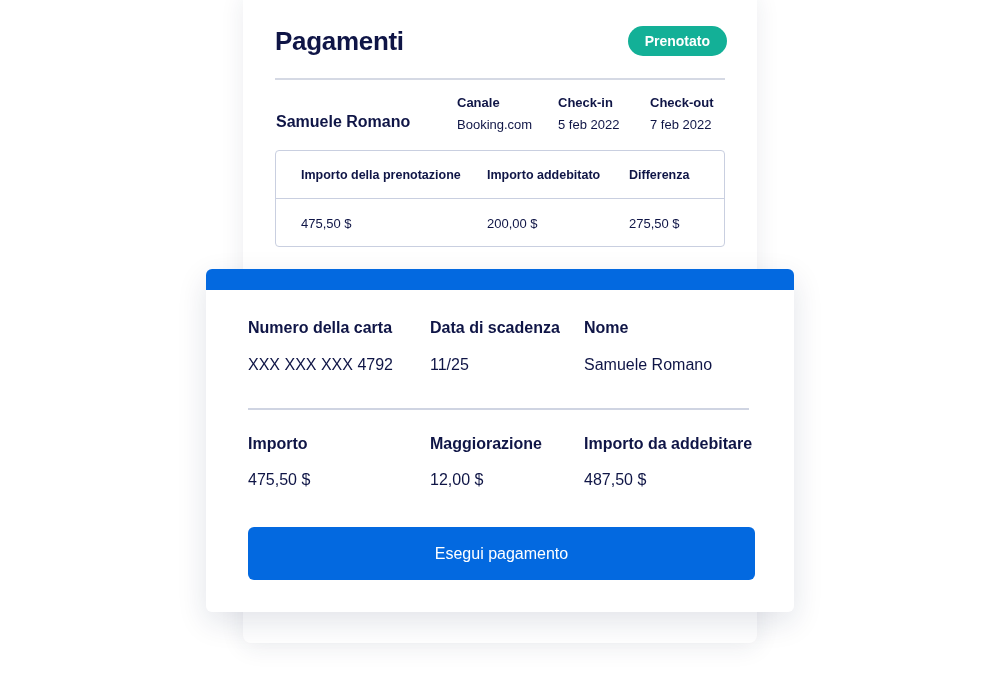 This screenshot has width=1006, height=676. Describe the element at coordinates (669, 444) in the screenshot. I see `field-label: Importo da addebitare` at that location.